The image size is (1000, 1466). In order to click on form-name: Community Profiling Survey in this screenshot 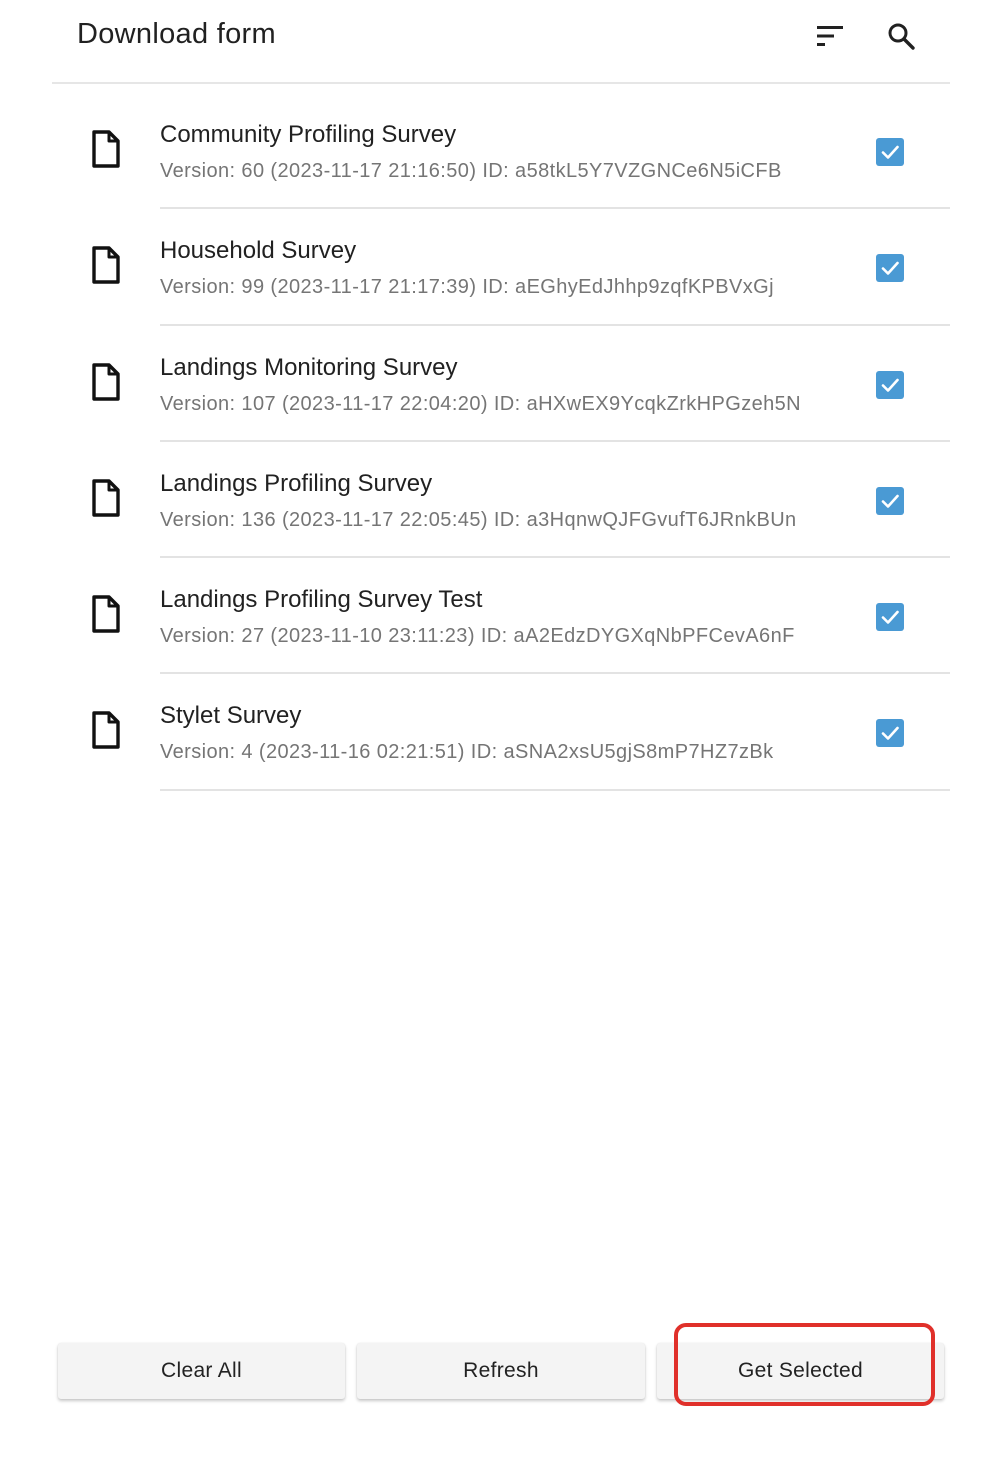, I will do `click(308, 134)`.